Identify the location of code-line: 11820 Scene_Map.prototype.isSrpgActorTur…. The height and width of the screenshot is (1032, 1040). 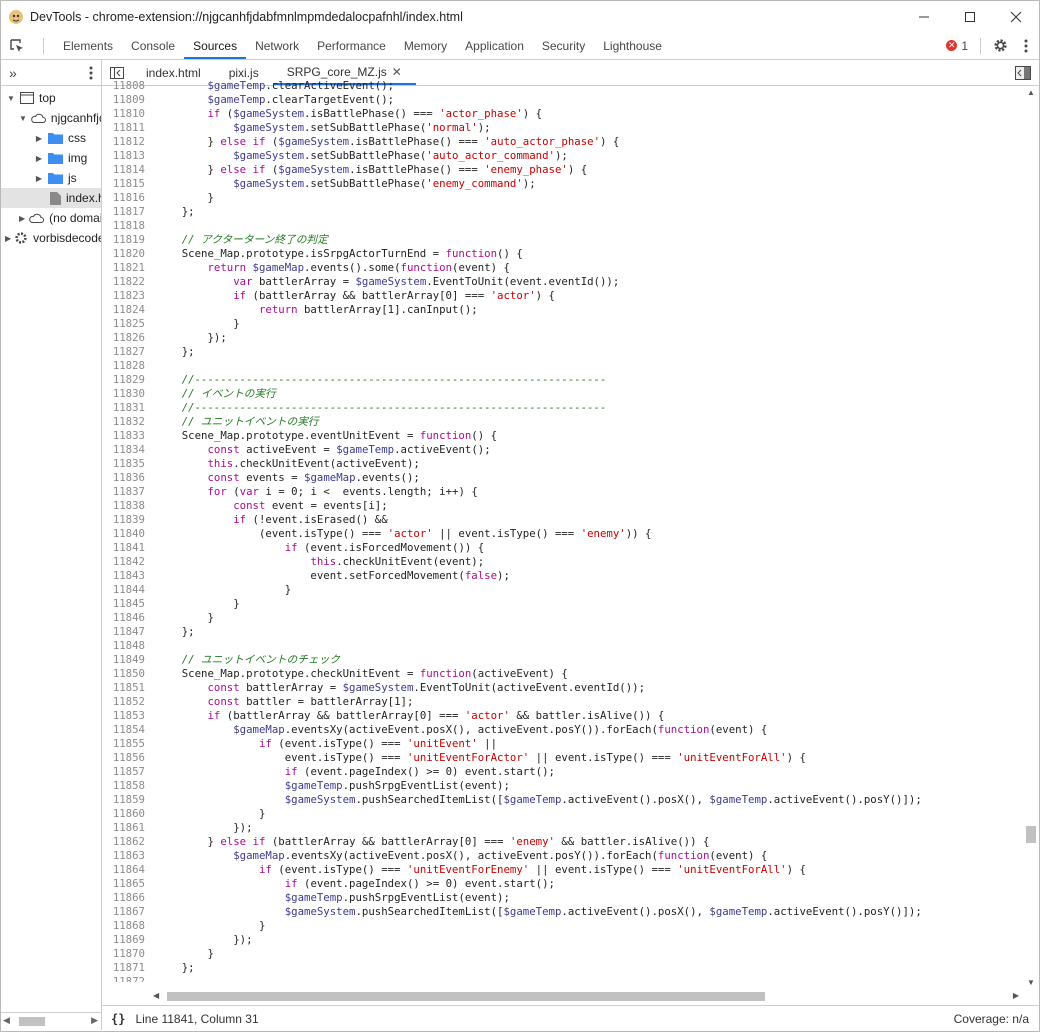
(562, 254).